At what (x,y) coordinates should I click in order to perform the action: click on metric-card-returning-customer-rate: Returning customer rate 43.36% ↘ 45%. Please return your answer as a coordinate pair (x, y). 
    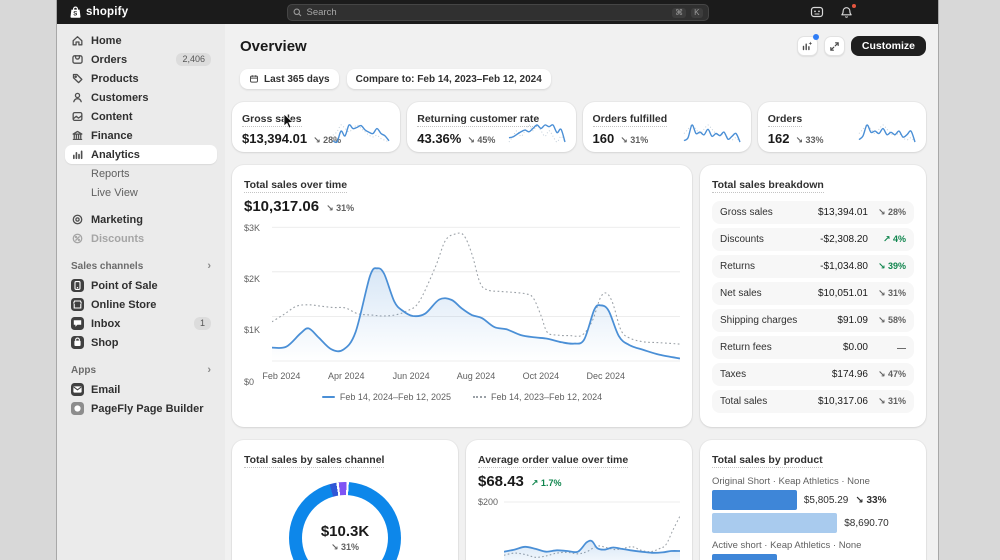
    Looking at the image, I should click on (491, 127).